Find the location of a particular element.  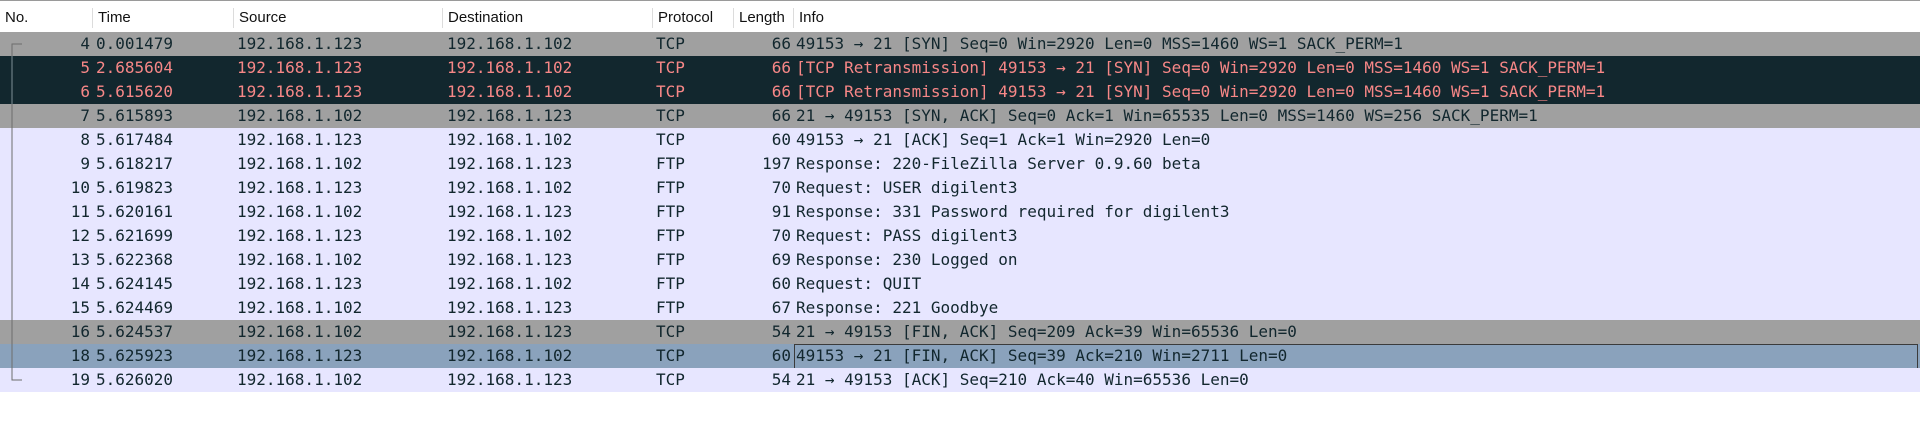

packet-length: 54 is located at coordinates (781, 331).